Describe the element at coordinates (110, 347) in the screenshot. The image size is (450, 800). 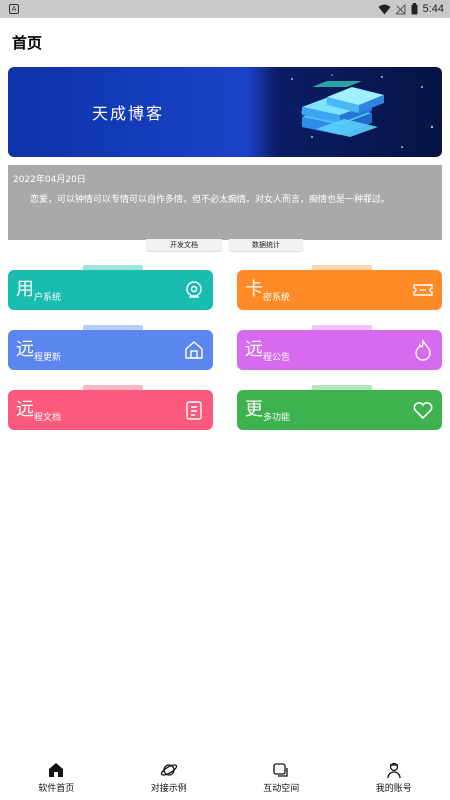
I see `remote-update-card: 远 程更新` at that location.